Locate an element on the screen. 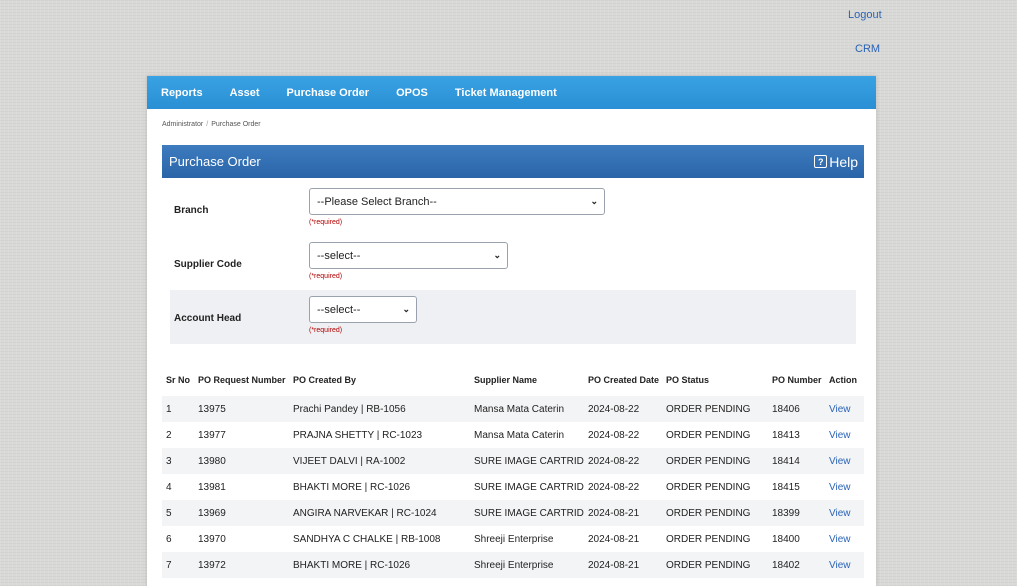 The image size is (1017, 586). cell-po-request-number: 13981 is located at coordinates (212, 487).